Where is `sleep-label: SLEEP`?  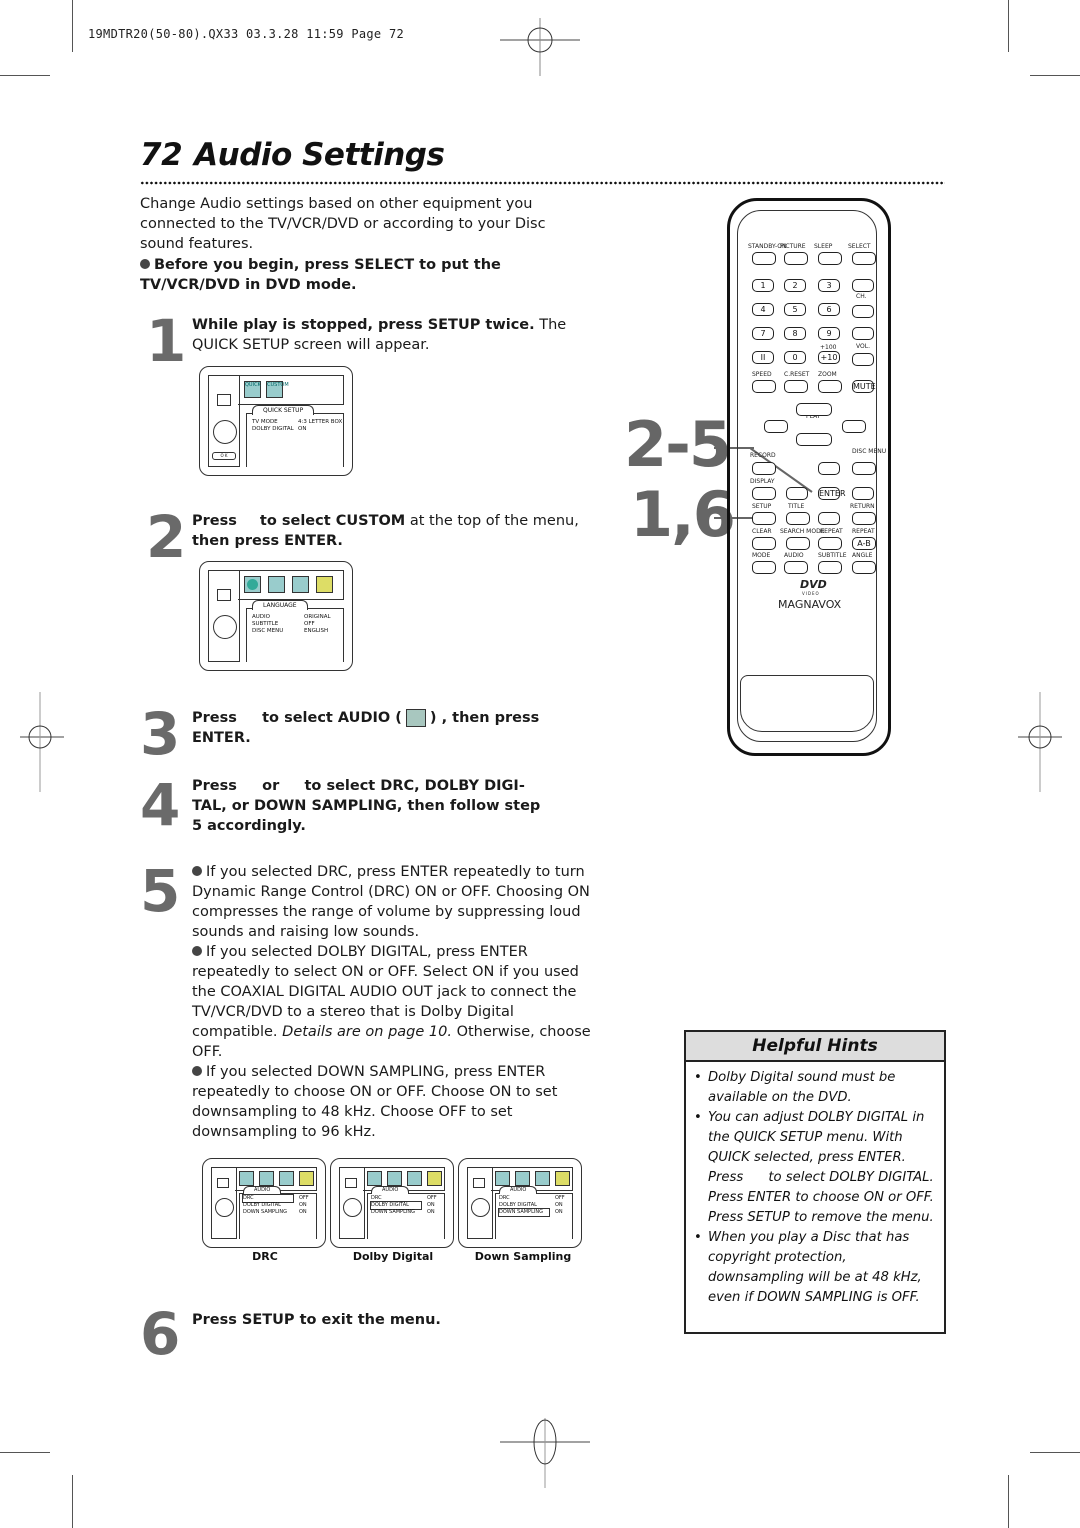 sleep-label: SLEEP is located at coordinates (823, 246).